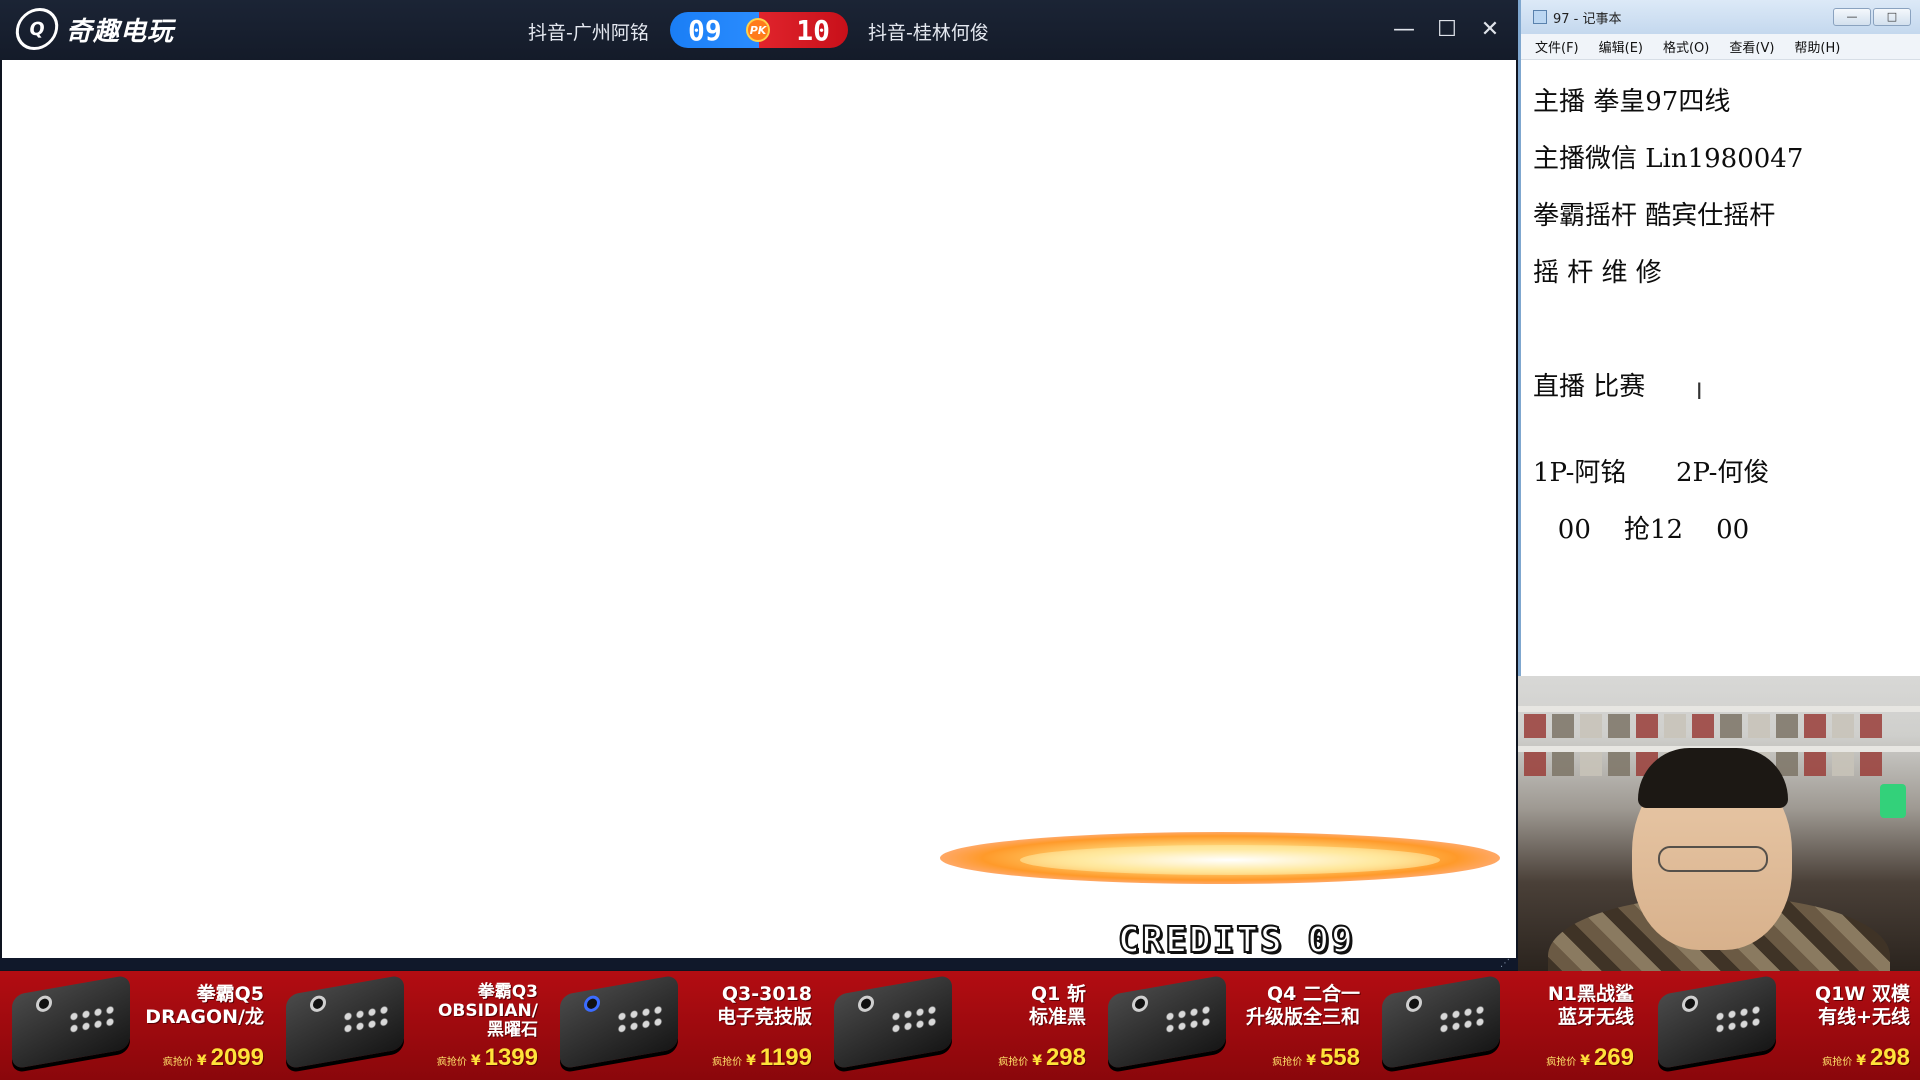  I want to click on pk-badge-icon: PK, so click(758, 30).